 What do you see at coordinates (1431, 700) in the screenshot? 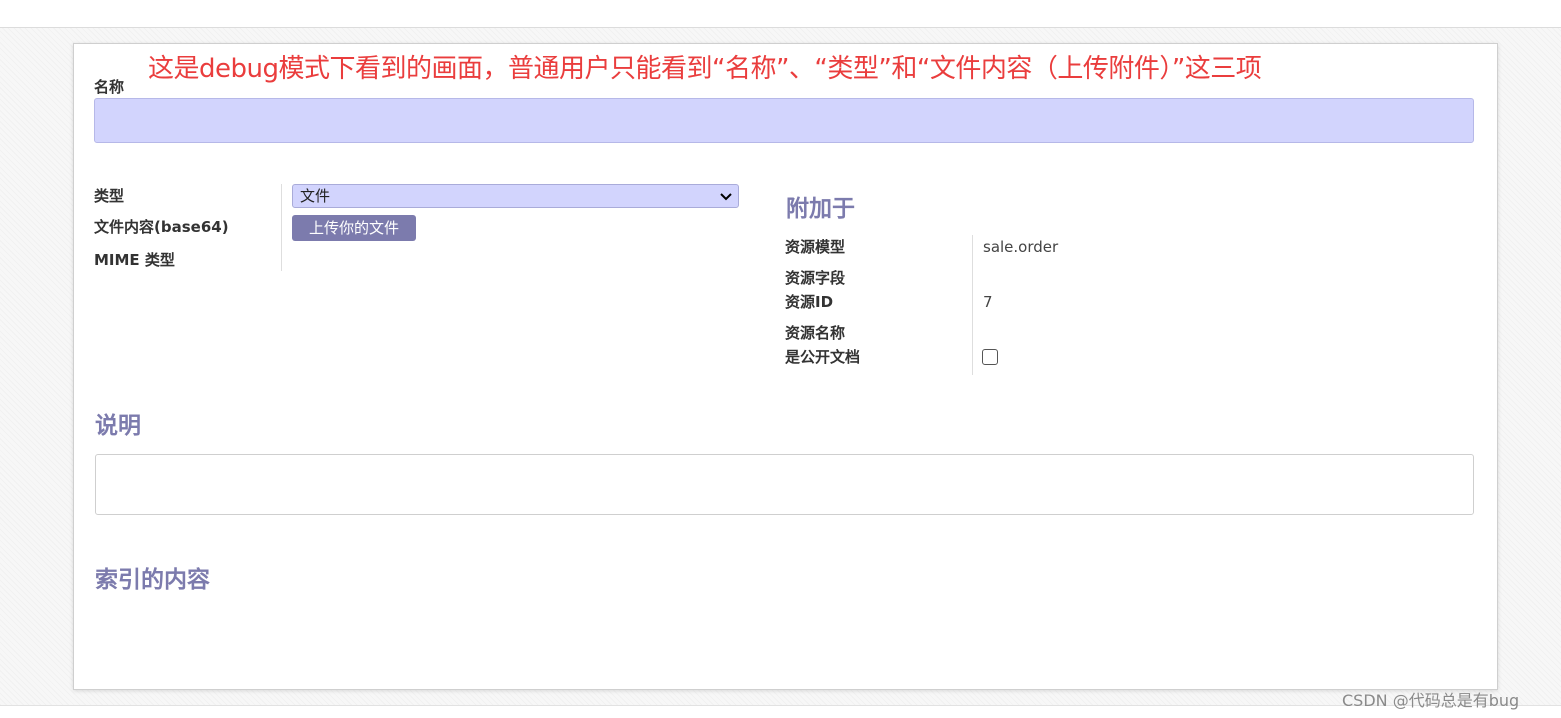
I see `watermark: CSDN @代码总是有bug` at bounding box center [1431, 700].